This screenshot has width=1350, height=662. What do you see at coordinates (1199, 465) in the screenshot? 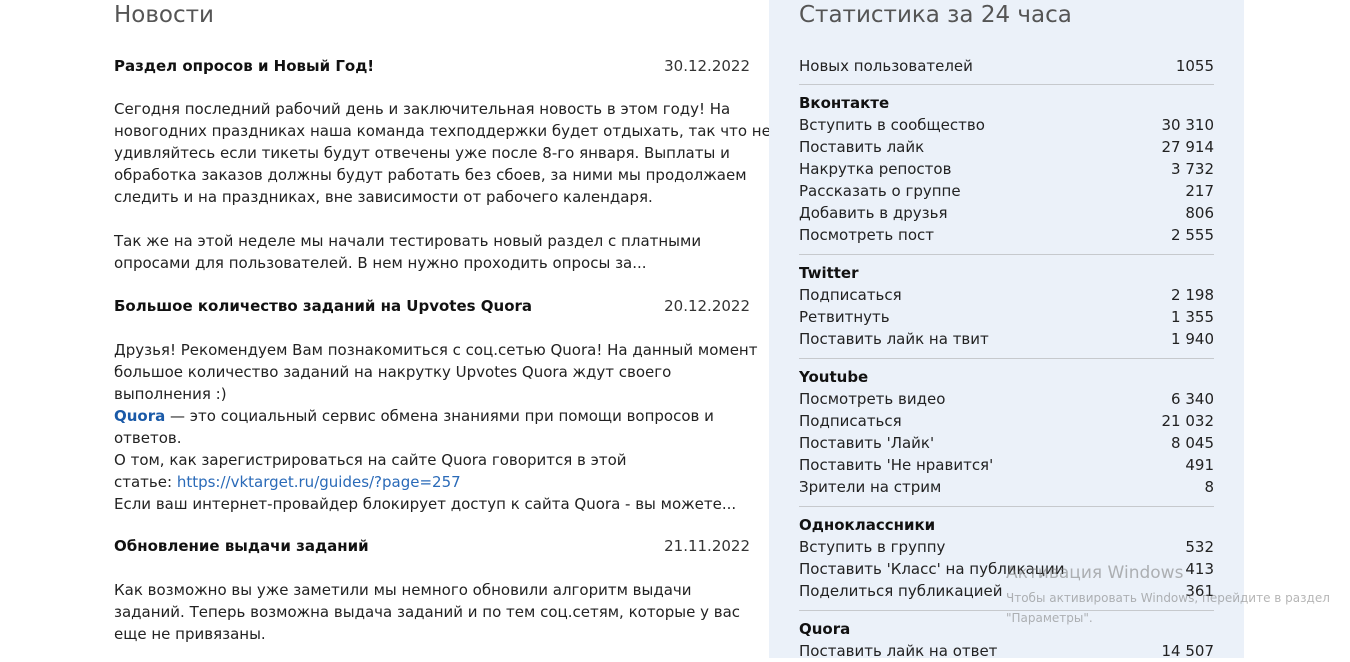
I see `stats-value: 491` at bounding box center [1199, 465].